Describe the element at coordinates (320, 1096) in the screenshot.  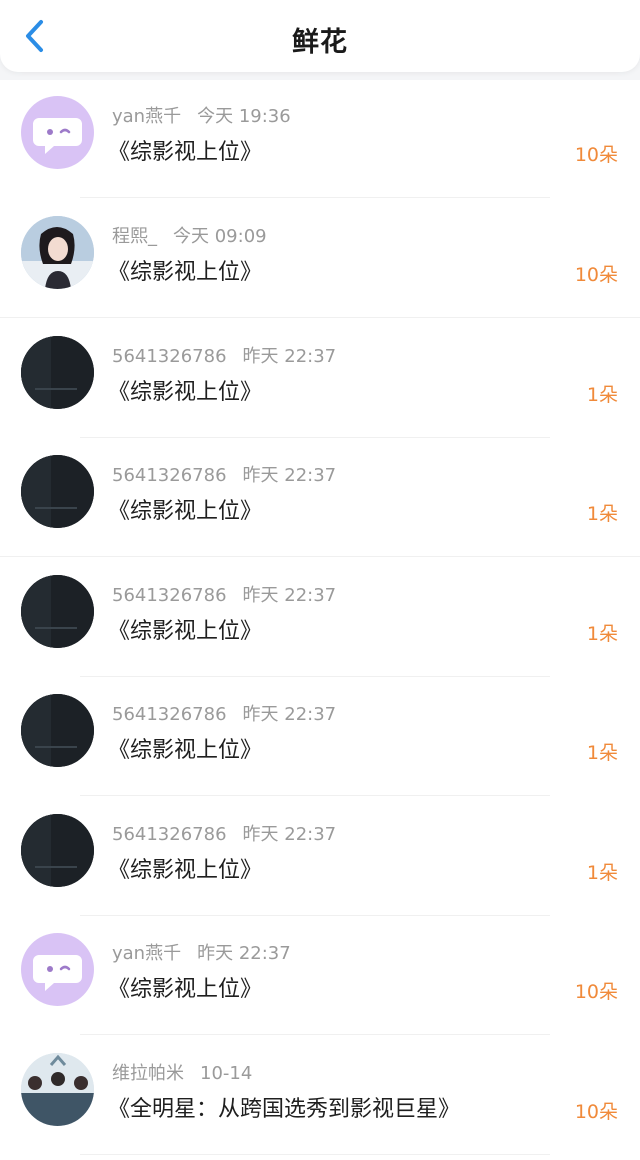
I see `list-item: 维拉帕米 10-14 《全明星：从跨国选秀到影视巨星》 10朵` at that location.